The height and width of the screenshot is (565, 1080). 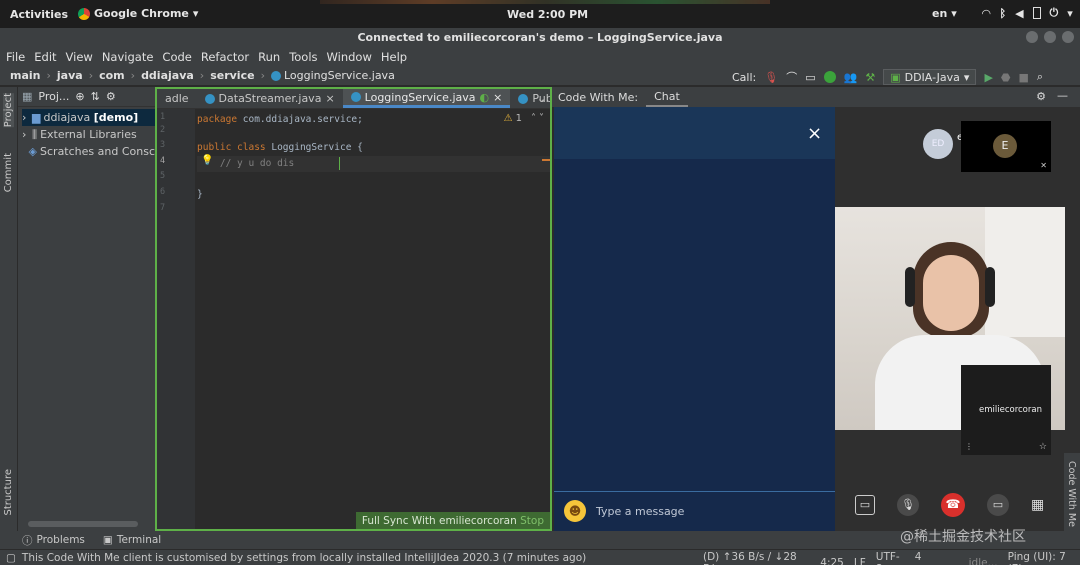 I want to click on mini-video-tile: E ✕, so click(x=1006, y=146).